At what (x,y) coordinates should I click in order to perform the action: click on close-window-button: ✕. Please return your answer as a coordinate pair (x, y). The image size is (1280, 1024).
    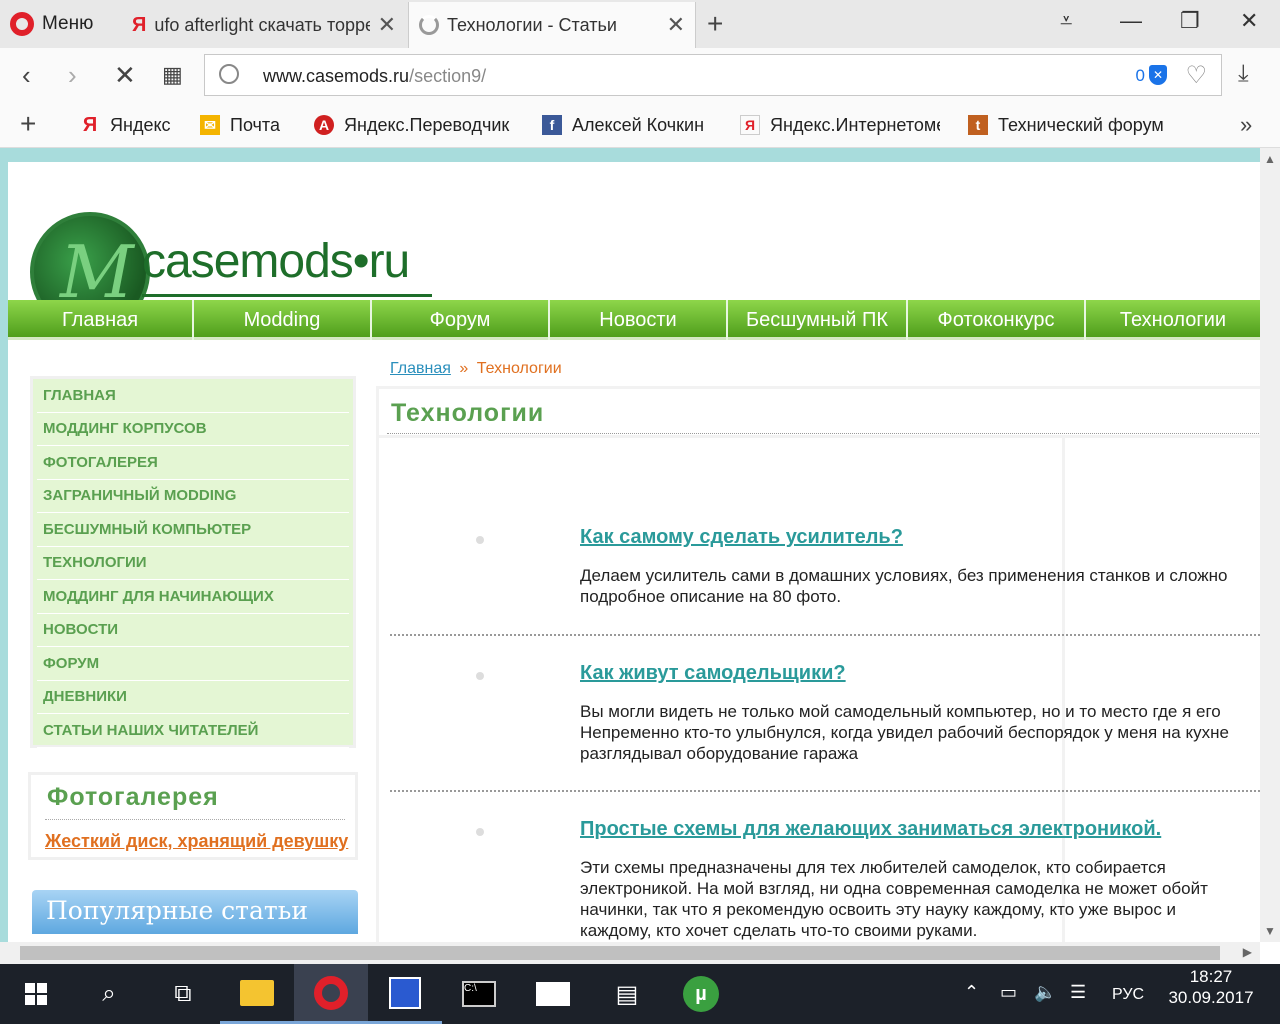
    Looking at the image, I should click on (1249, 21).